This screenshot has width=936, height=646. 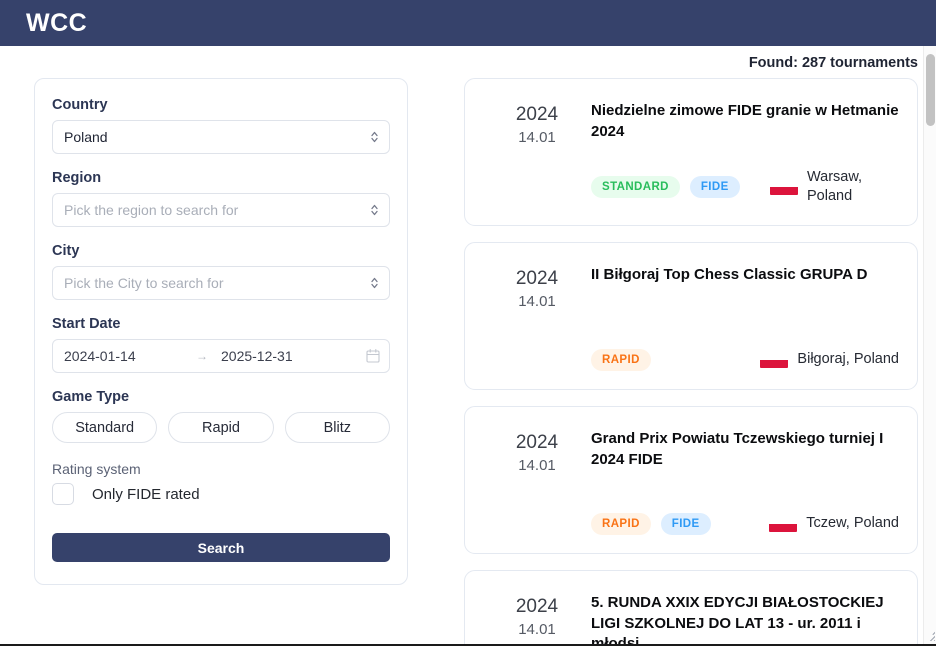 What do you see at coordinates (257, 356) in the screenshot?
I see `date-to-input: 2025-12-31` at bounding box center [257, 356].